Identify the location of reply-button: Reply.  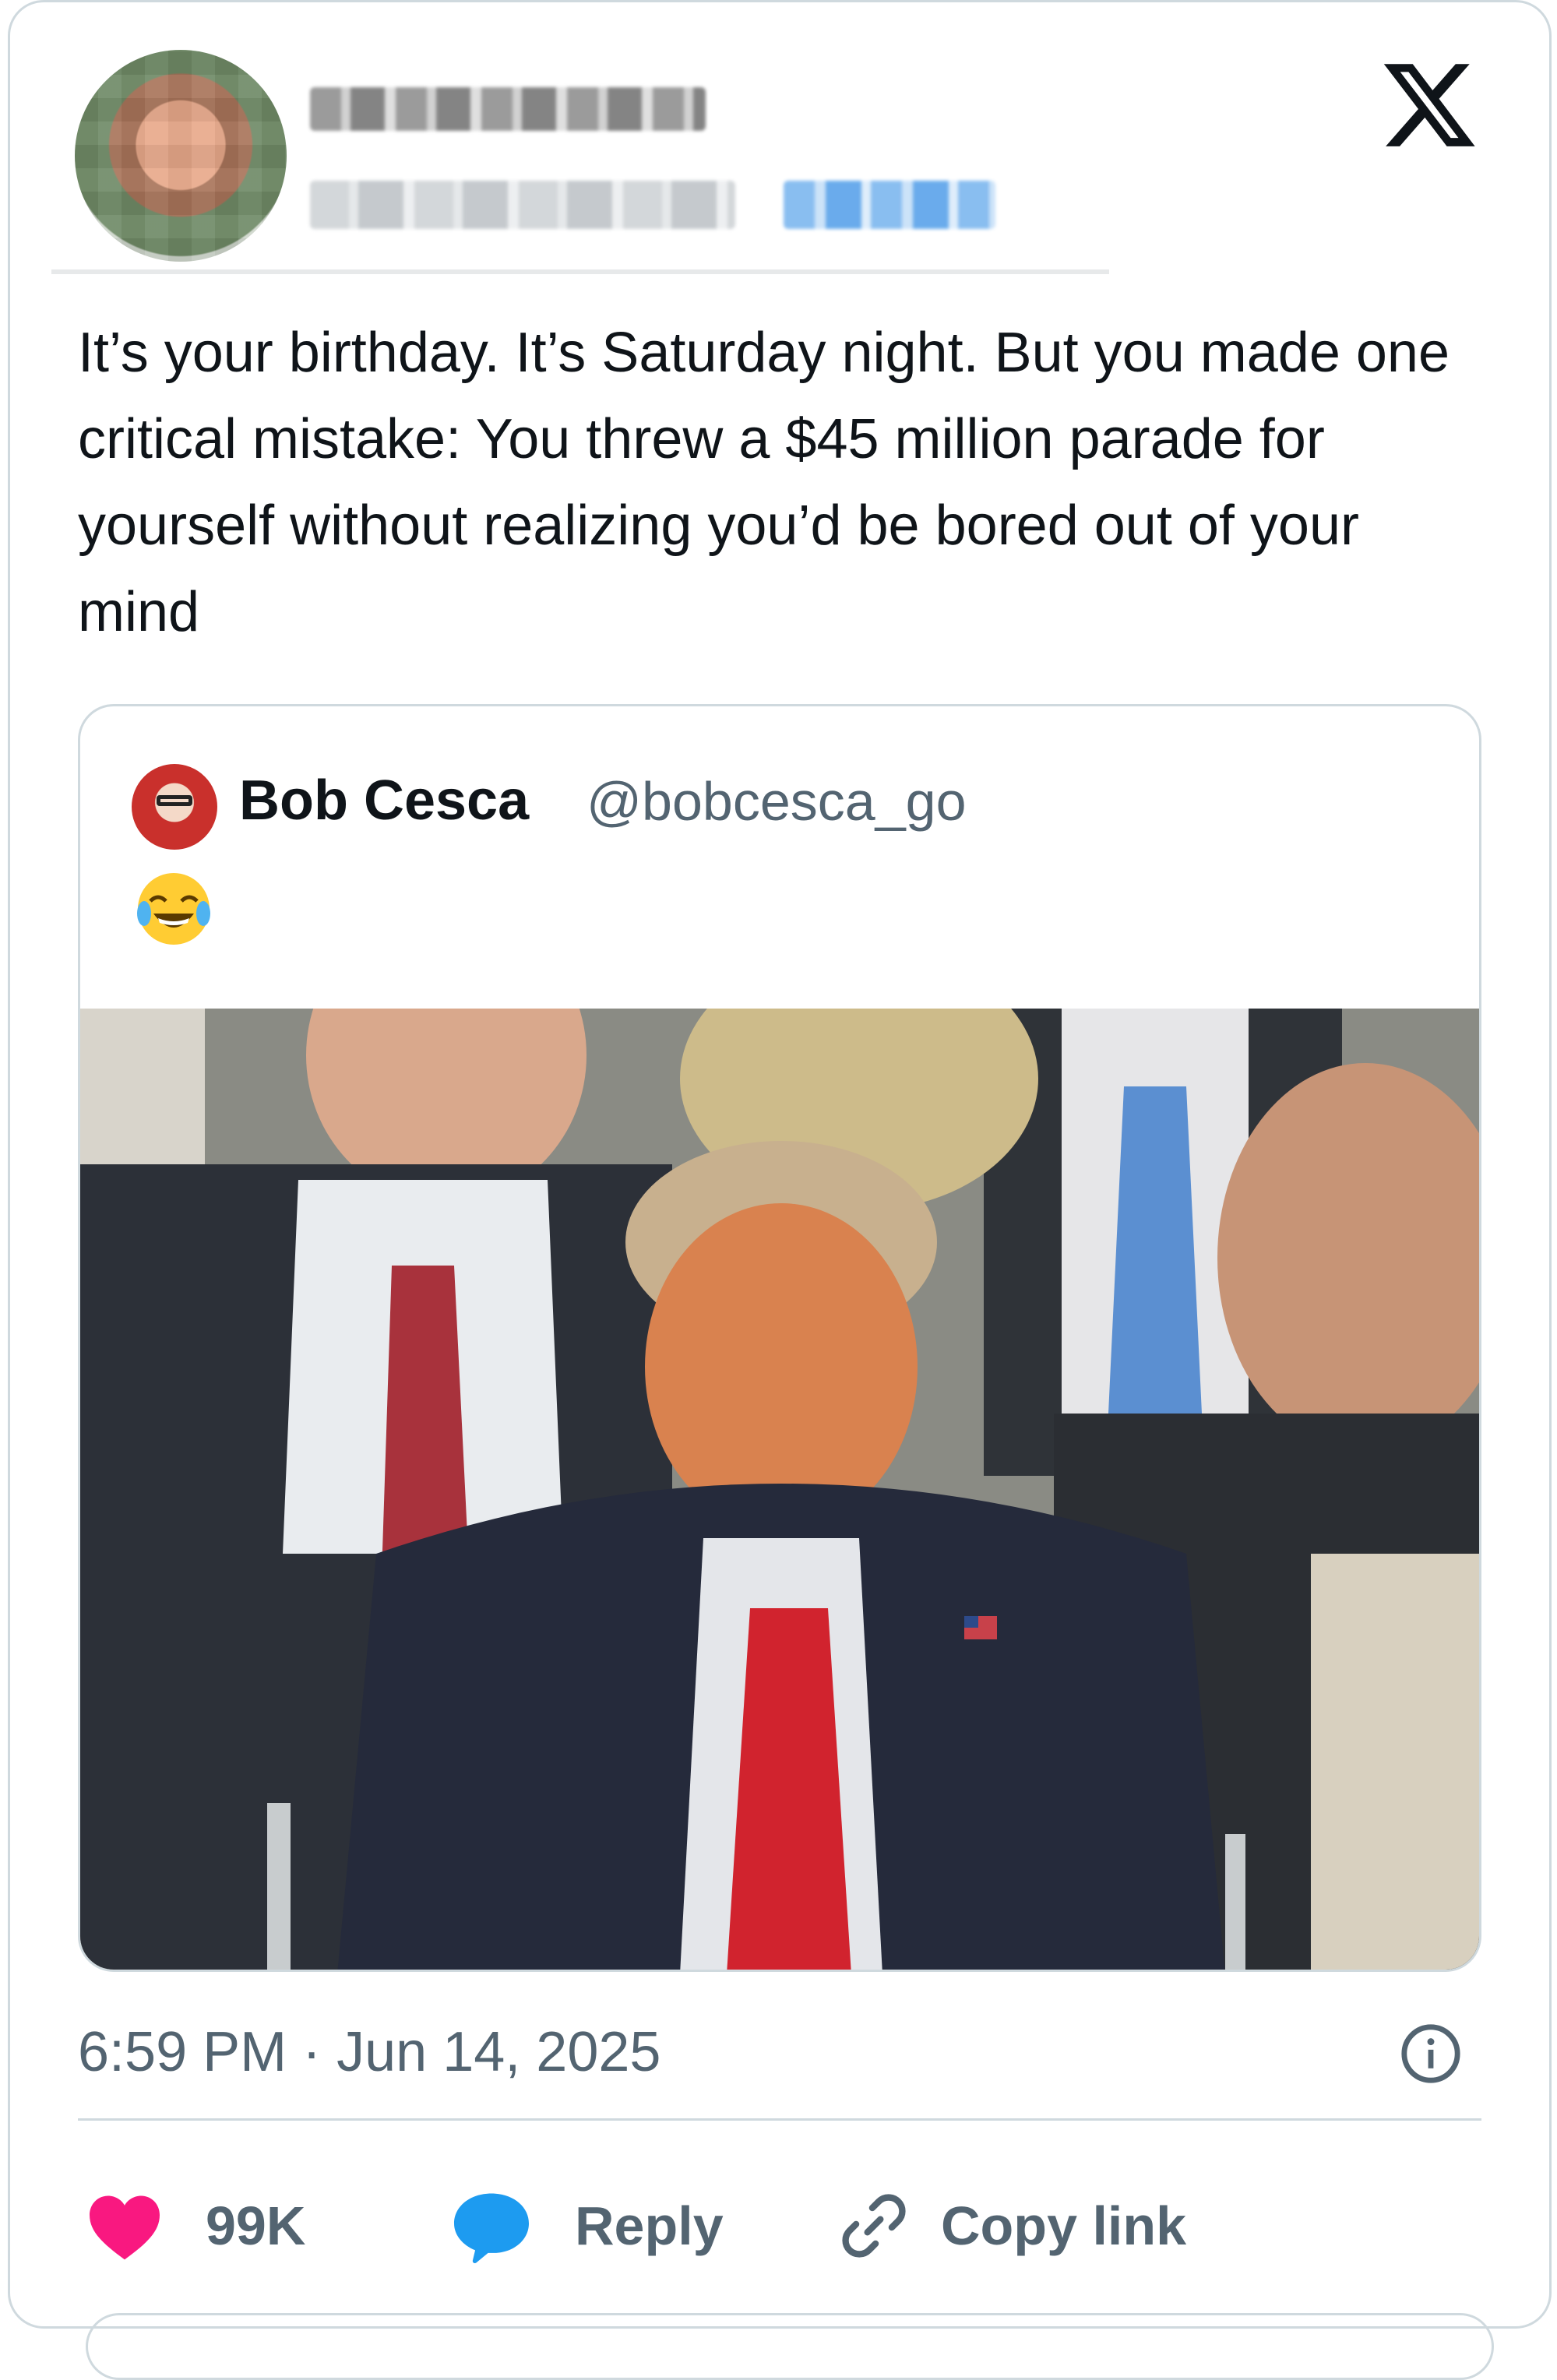
(587, 2226).